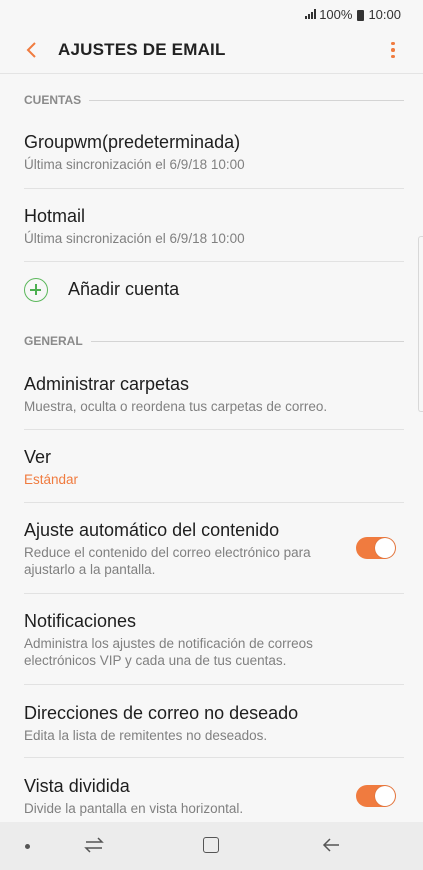 The width and height of the screenshot is (423, 870). I want to click on description-line: ajustarlo a la pantalla., so click(90, 569).